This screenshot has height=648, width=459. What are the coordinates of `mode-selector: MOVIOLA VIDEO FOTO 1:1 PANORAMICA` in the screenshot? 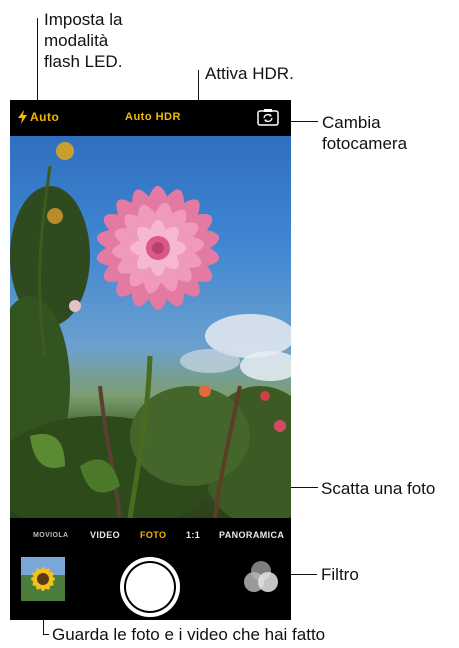 It's located at (150, 538).